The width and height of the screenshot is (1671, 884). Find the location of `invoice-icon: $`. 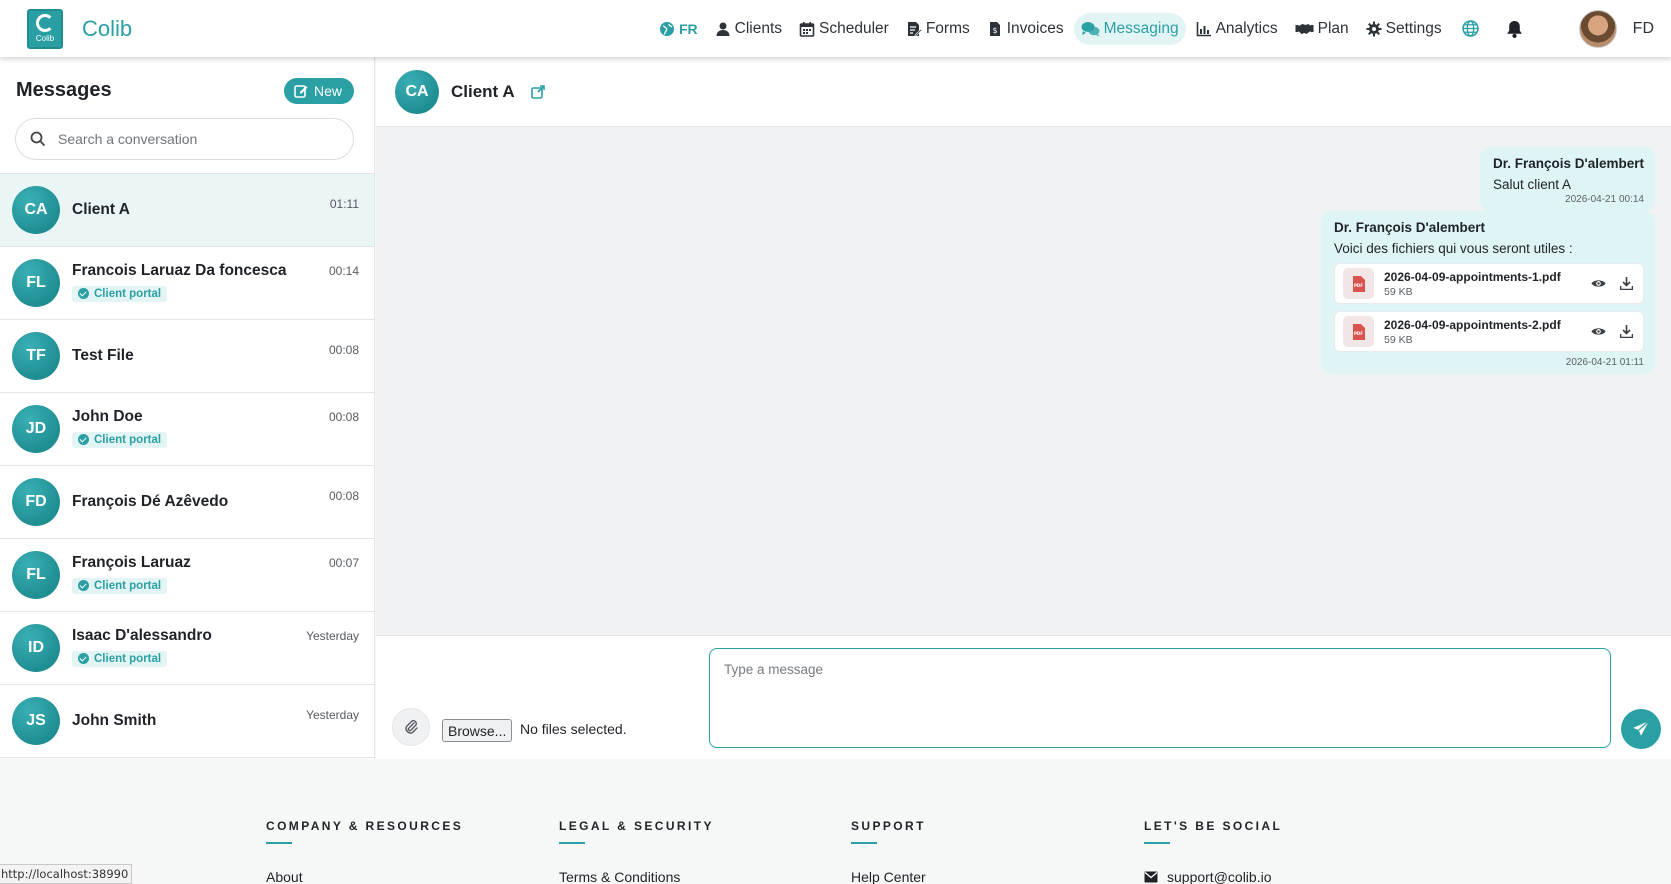

invoice-icon: $ is located at coordinates (994, 28).